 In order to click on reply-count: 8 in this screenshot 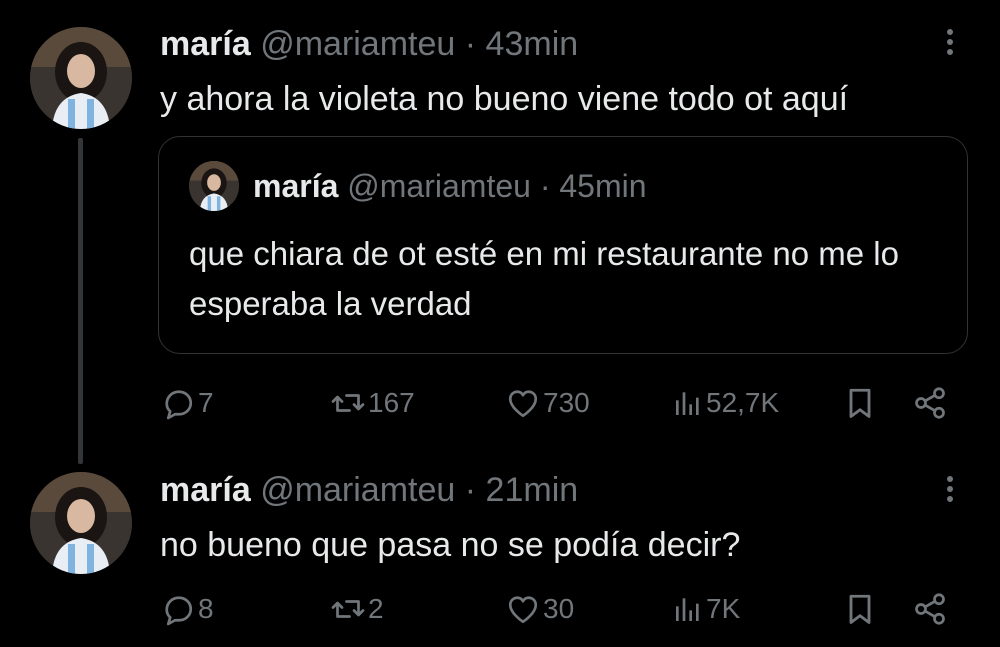, I will do `click(206, 608)`.